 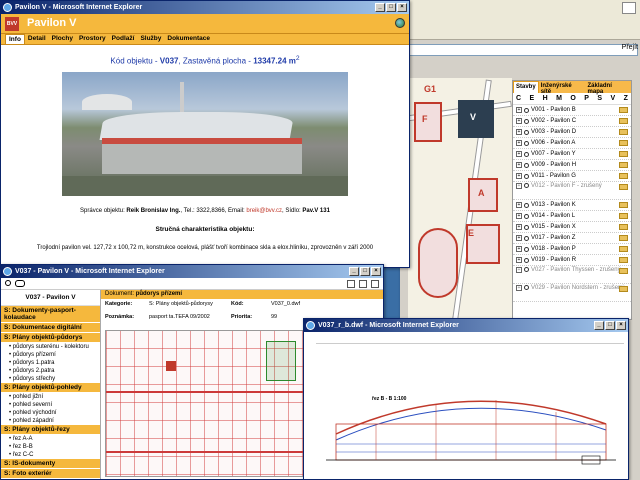 What do you see at coordinates (599, 98) in the screenshot?
I see `letter-filter-item: S` at bounding box center [599, 98].